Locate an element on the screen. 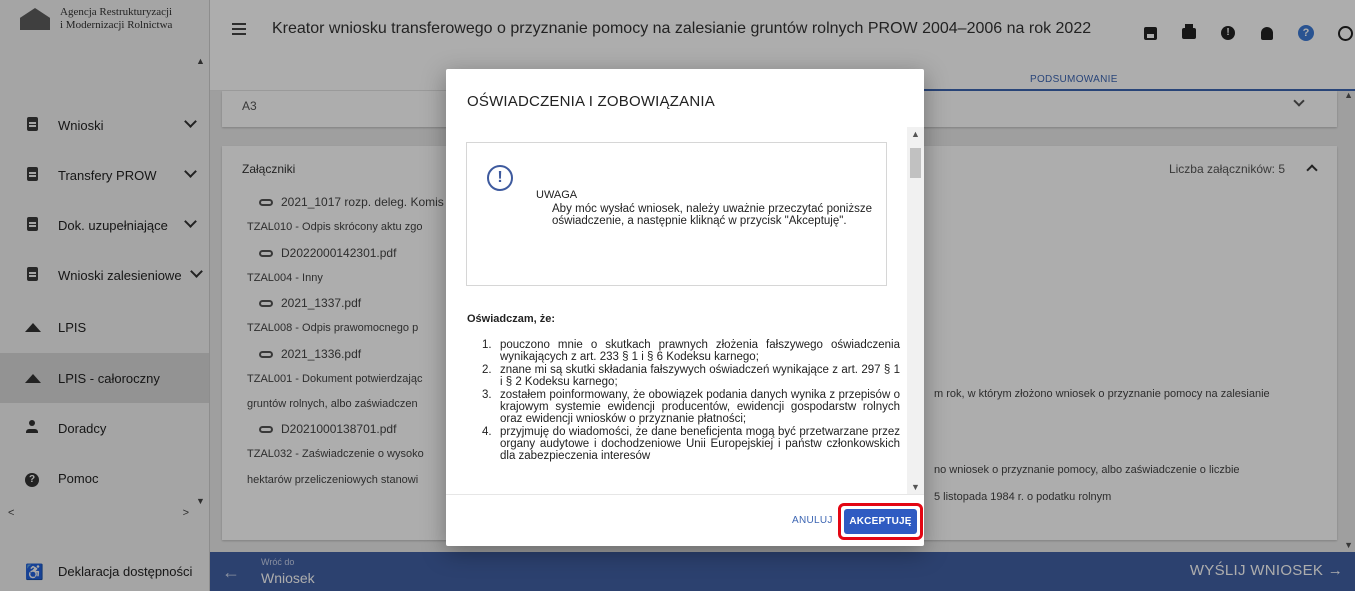 Image resolution: width=1355 pixels, height=591 pixels. warning-heading: UWAGA is located at coordinates (557, 195).